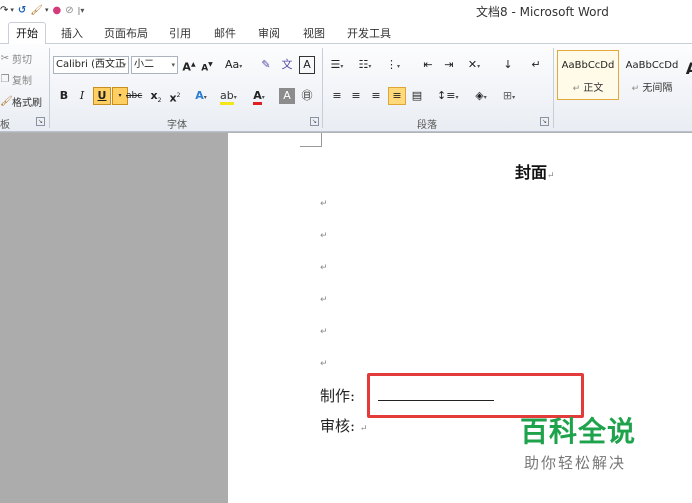 The height and width of the screenshot is (503, 692). What do you see at coordinates (344, 426) in the screenshot?
I see `reviewed-by-label: 审核: ↵` at bounding box center [344, 426].